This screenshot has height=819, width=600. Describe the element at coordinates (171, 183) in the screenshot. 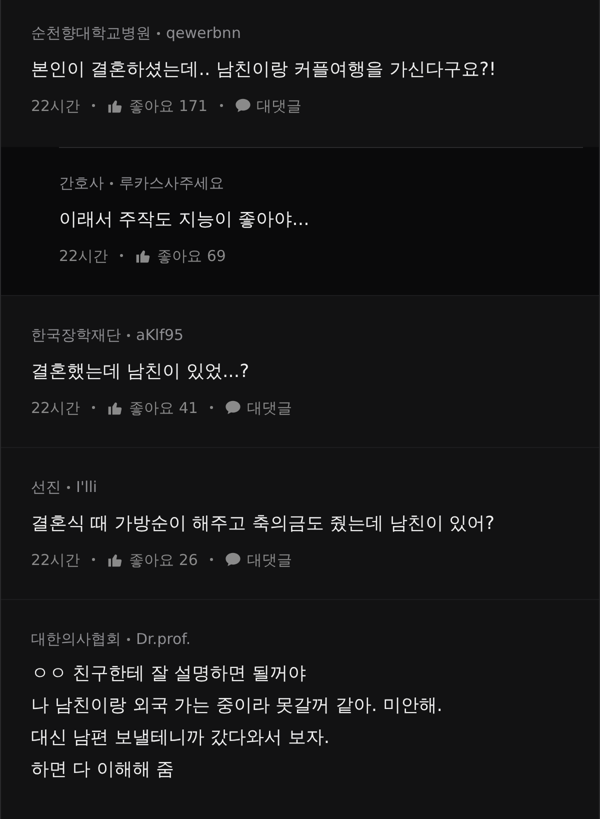

I see `username: 루카스사주세요` at that location.